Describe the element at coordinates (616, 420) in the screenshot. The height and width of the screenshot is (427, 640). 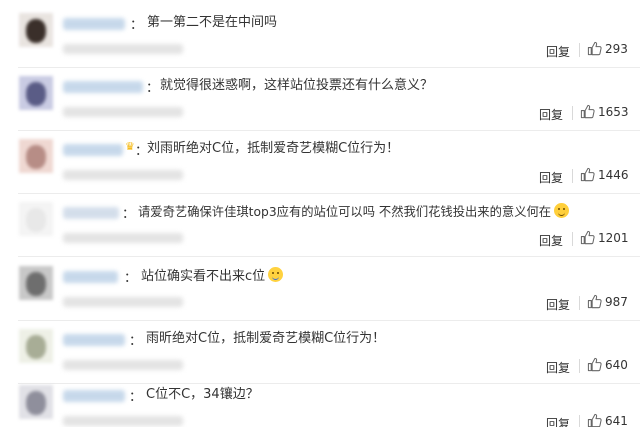
I see `like-count: 641` at that location.